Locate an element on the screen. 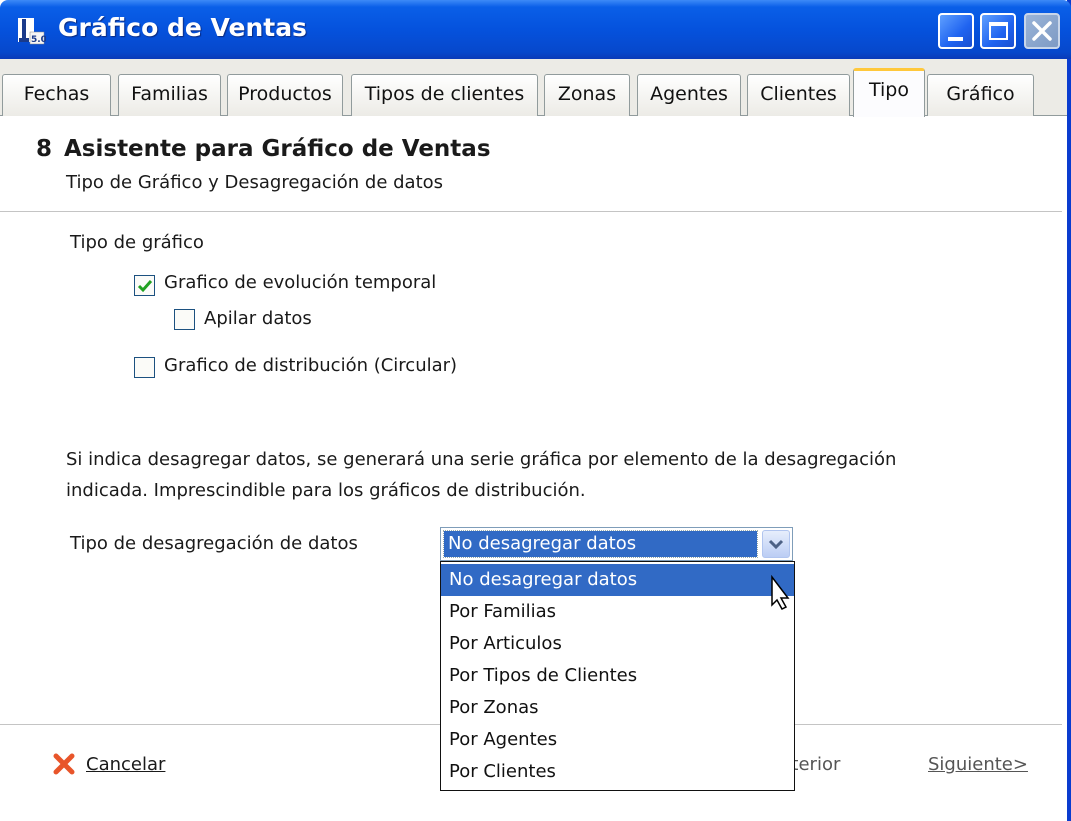 The image size is (1071, 821). breakdown-option: Por Tipos de Clientes is located at coordinates (617, 676).